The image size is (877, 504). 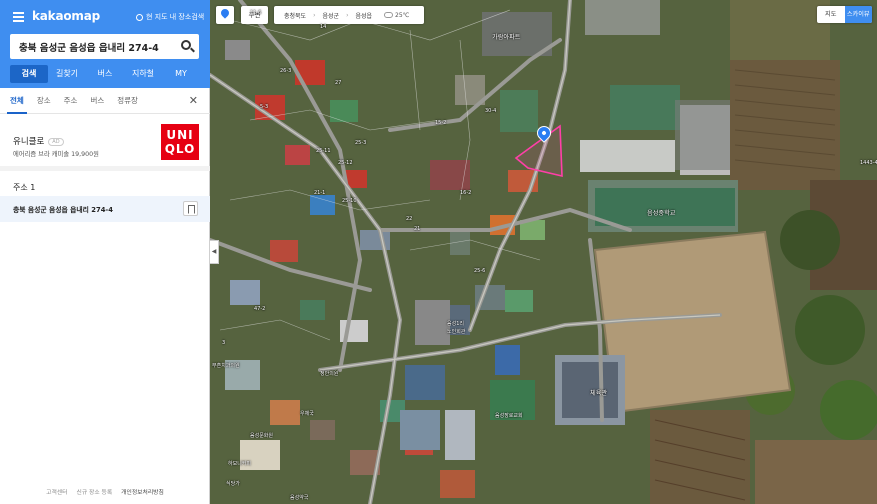 I want to click on filter-all: 전체, so click(x=17, y=101).